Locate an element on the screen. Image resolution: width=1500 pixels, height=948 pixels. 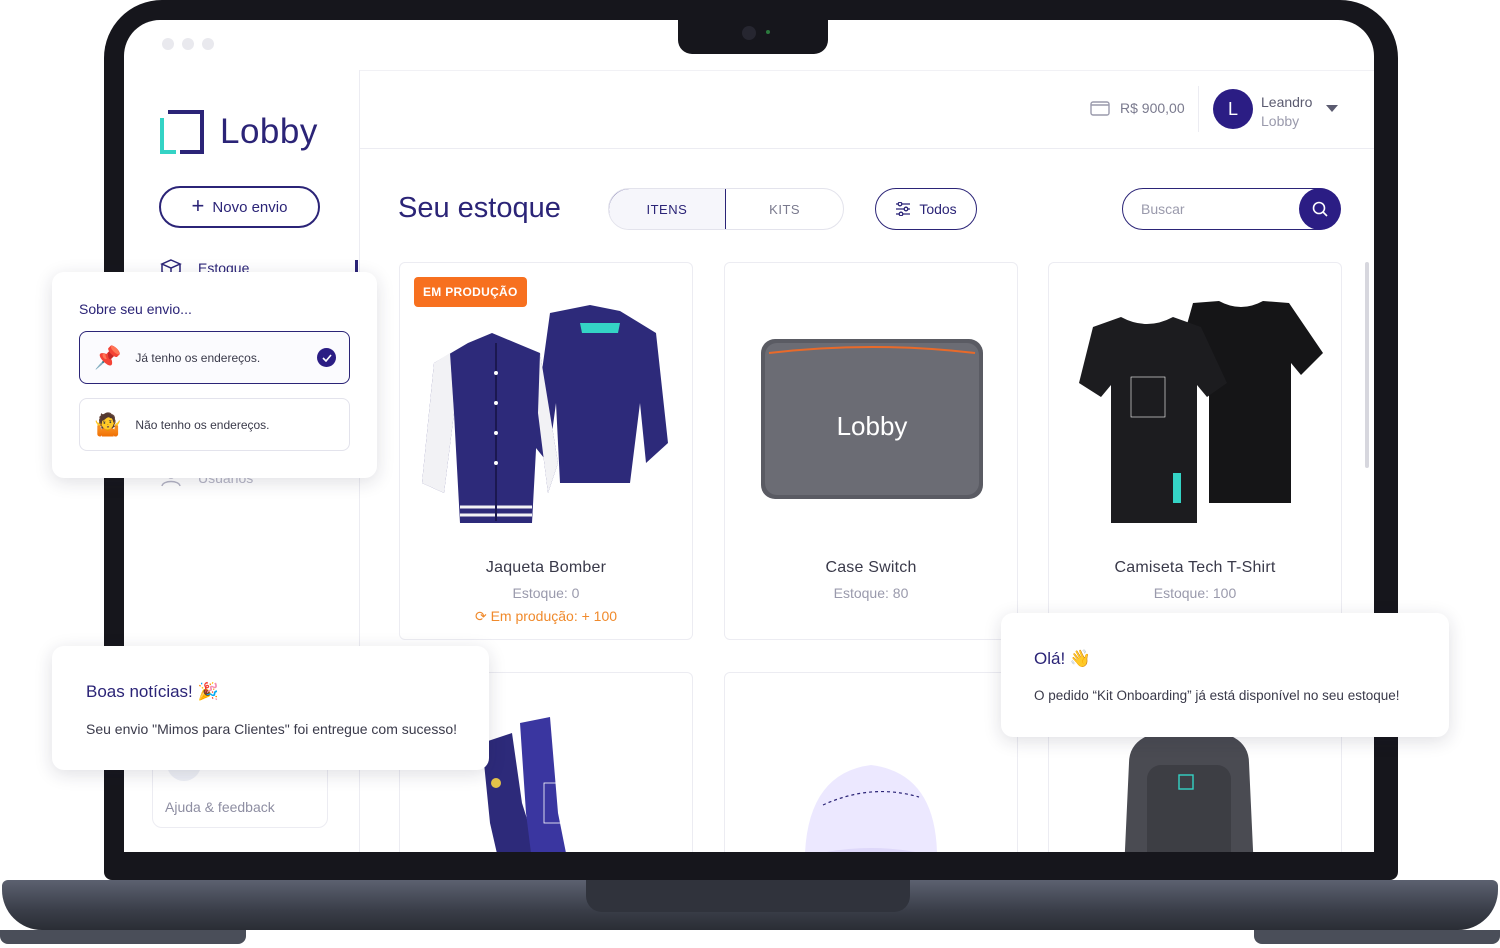
app-logo: Lobby is located at coordinates (238, 132).